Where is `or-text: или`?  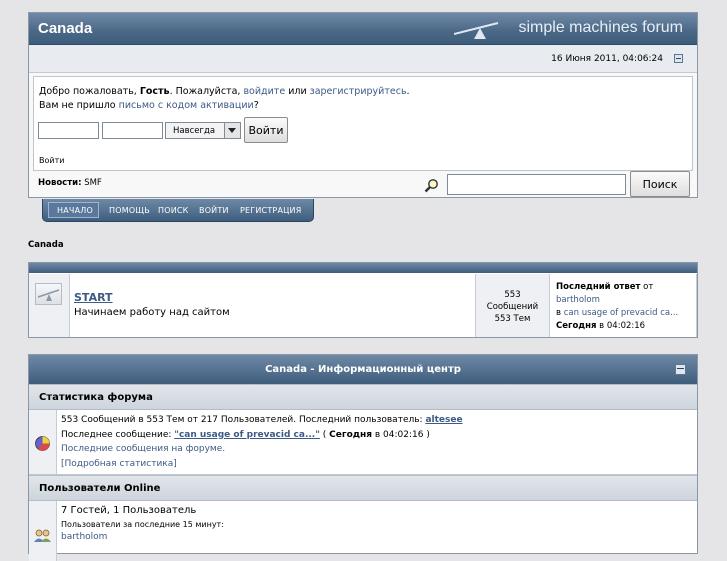 or-text: или is located at coordinates (297, 91).